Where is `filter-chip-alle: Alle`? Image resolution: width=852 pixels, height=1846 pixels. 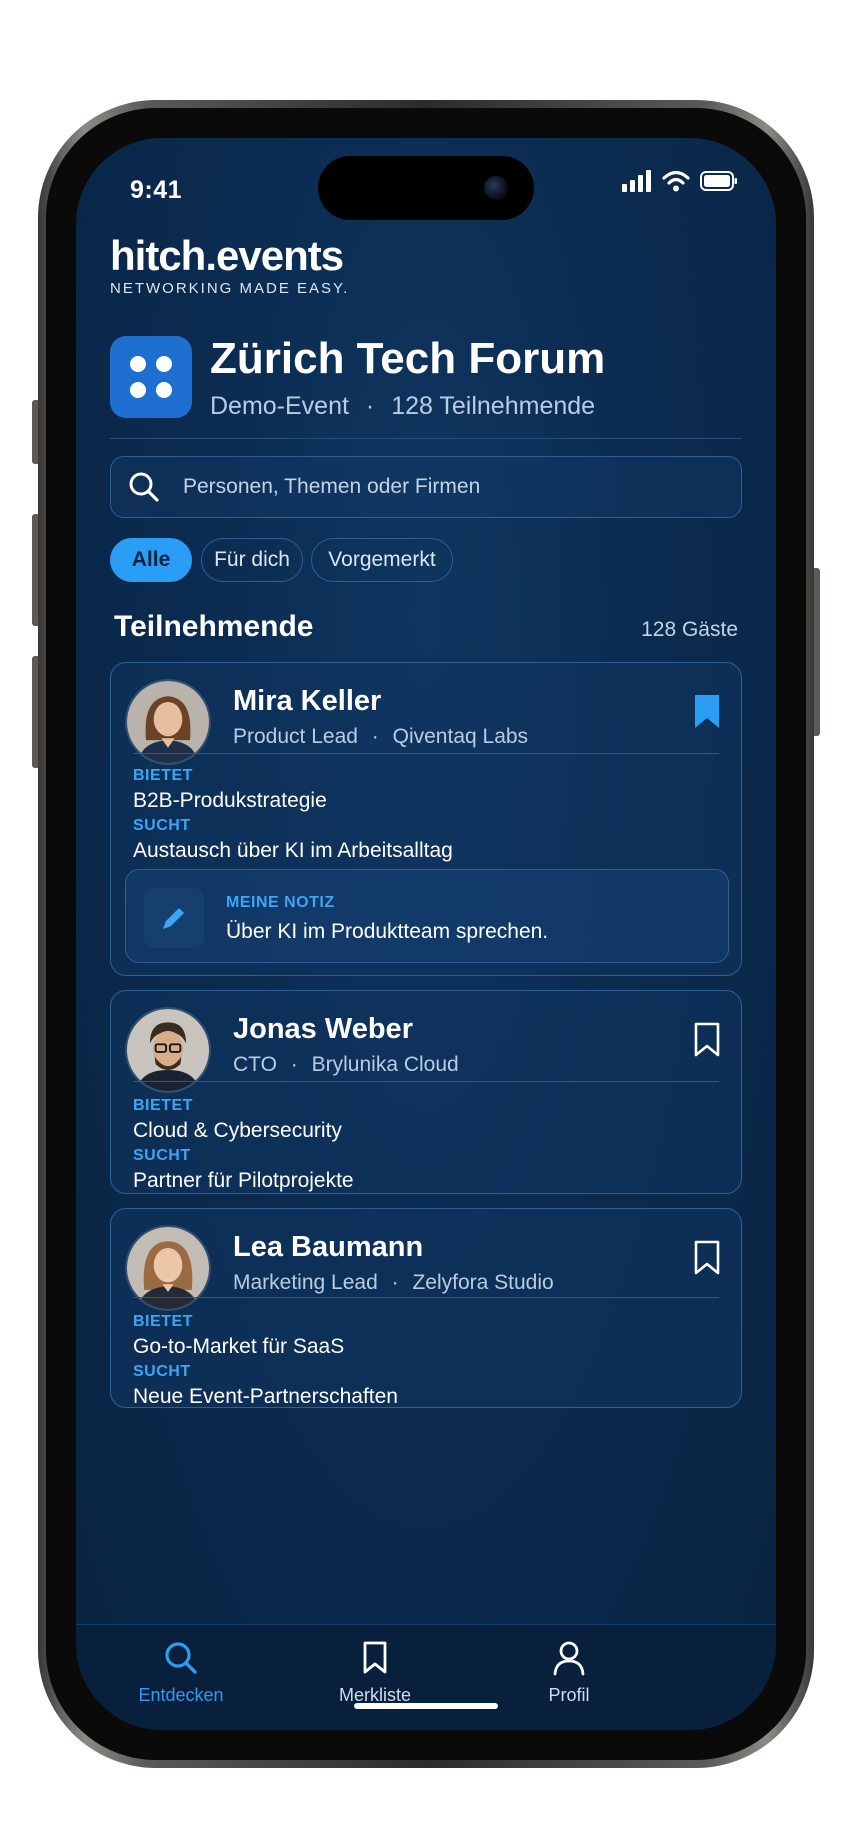 filter-chip-alle: Alle is located at coordinates (151, 560).